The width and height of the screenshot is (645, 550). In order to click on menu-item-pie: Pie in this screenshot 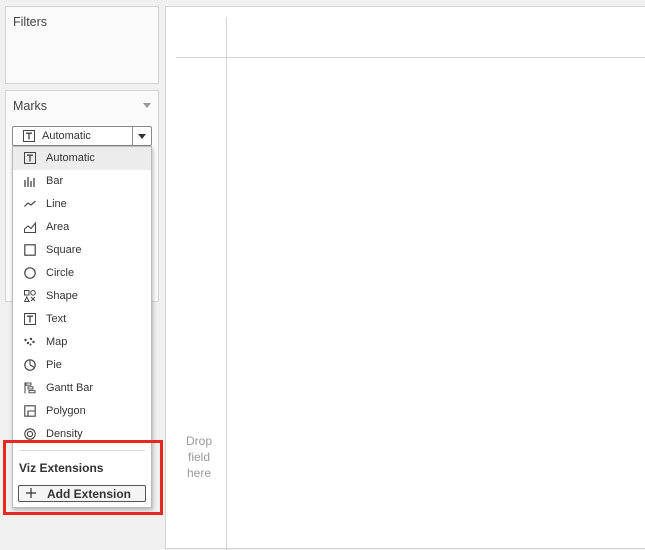, I will do `click(82, 365)`.